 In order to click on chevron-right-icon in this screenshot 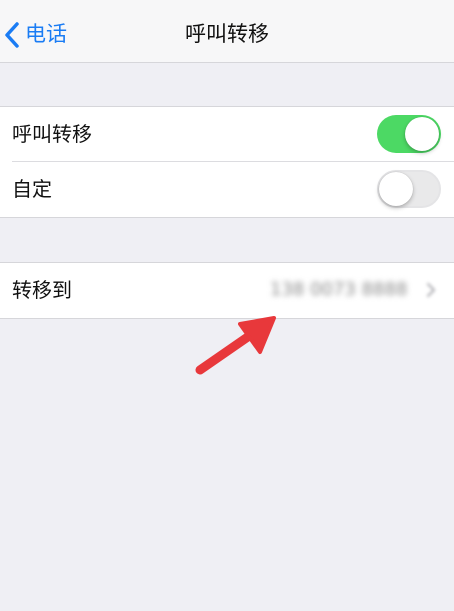, I will do `click(431, 290)`.